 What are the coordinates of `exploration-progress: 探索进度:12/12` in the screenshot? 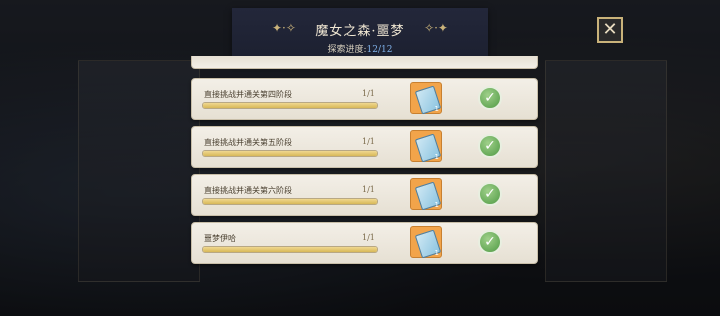 It's located at (360, 48).